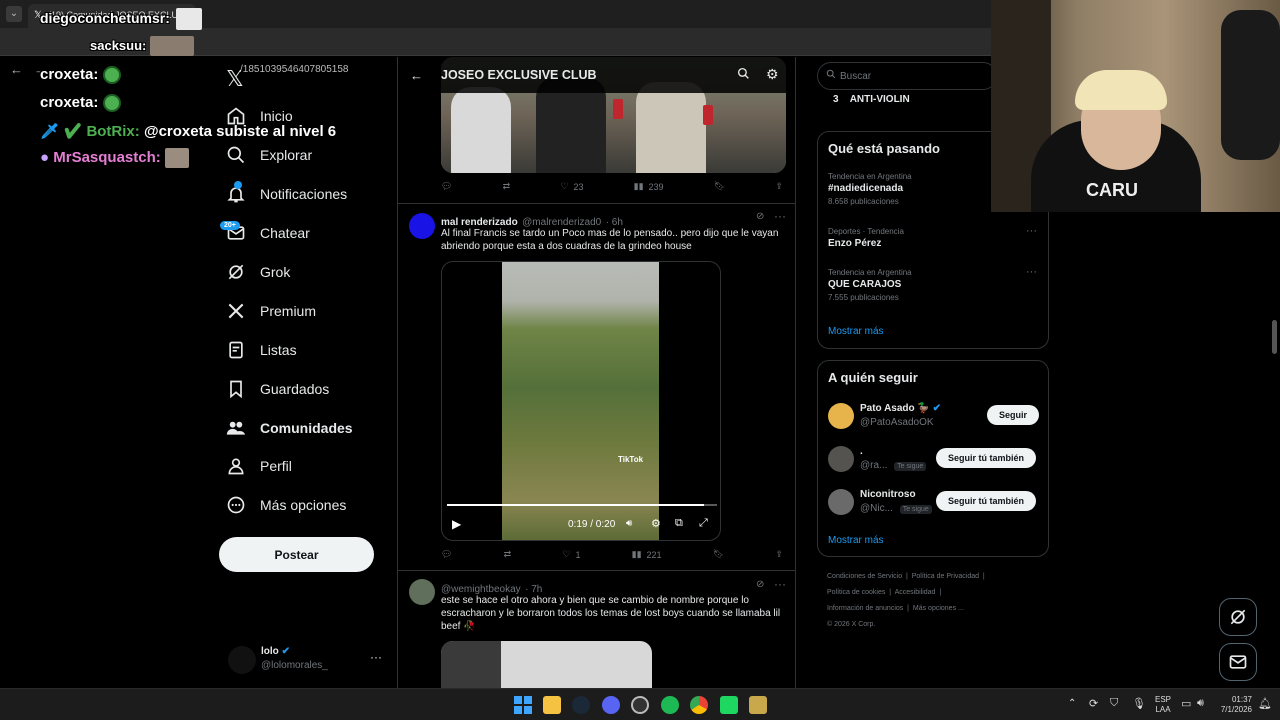 The image size is (1280, 720). I want to click on x-logo-icon: 𝕏, so click(235, 79).